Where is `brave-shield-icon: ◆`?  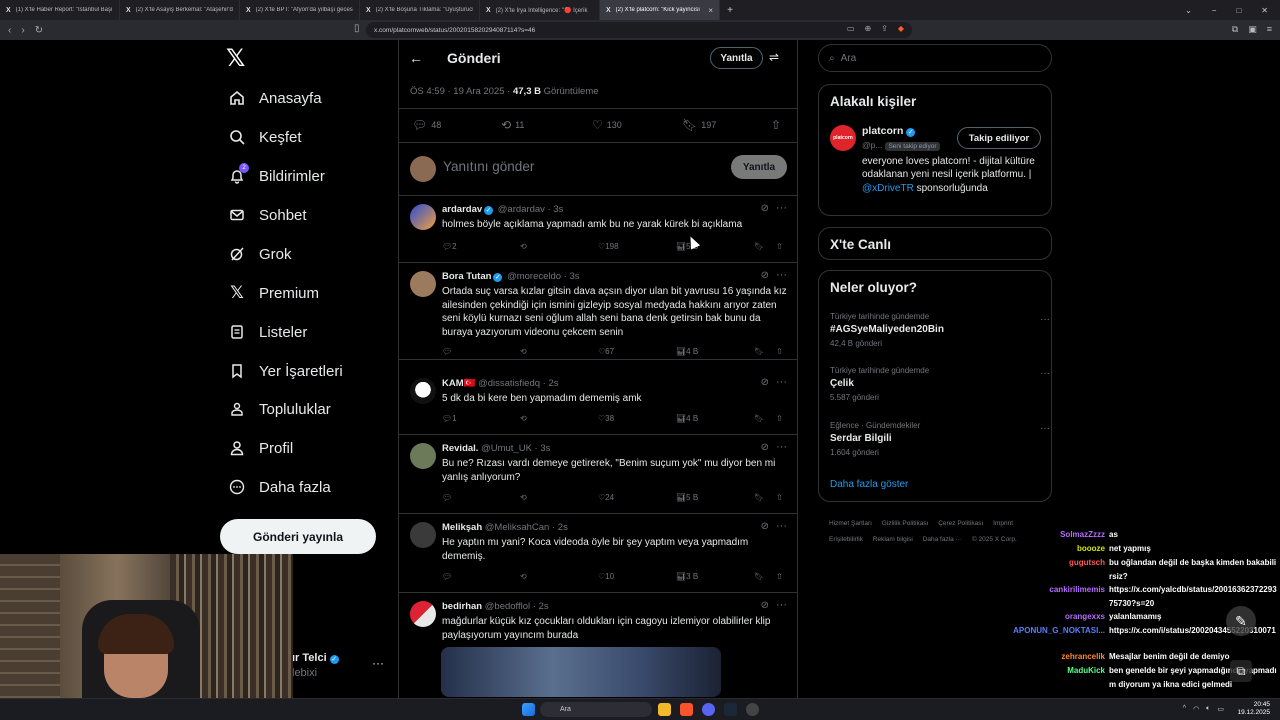
brave-shield-icon: ◆ is located at coordinates (901, 28).